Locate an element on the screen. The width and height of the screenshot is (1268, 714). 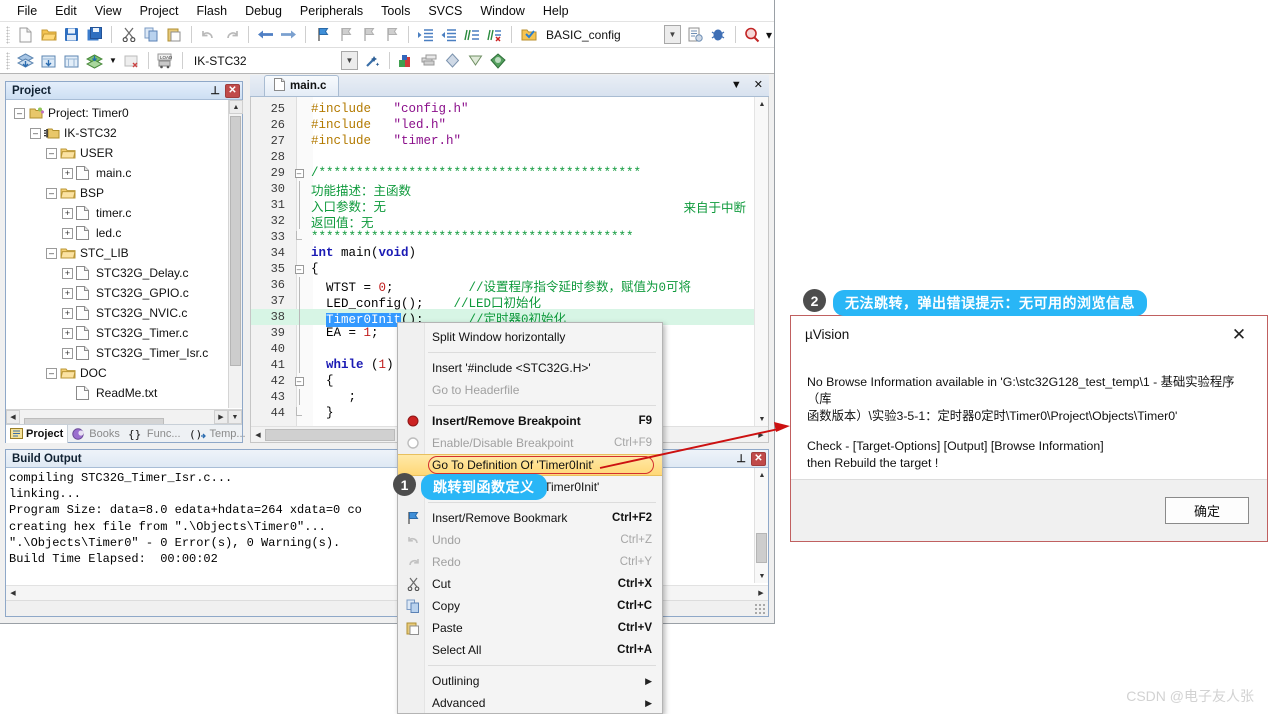
resize-grip is located at coordinates (760, 609).